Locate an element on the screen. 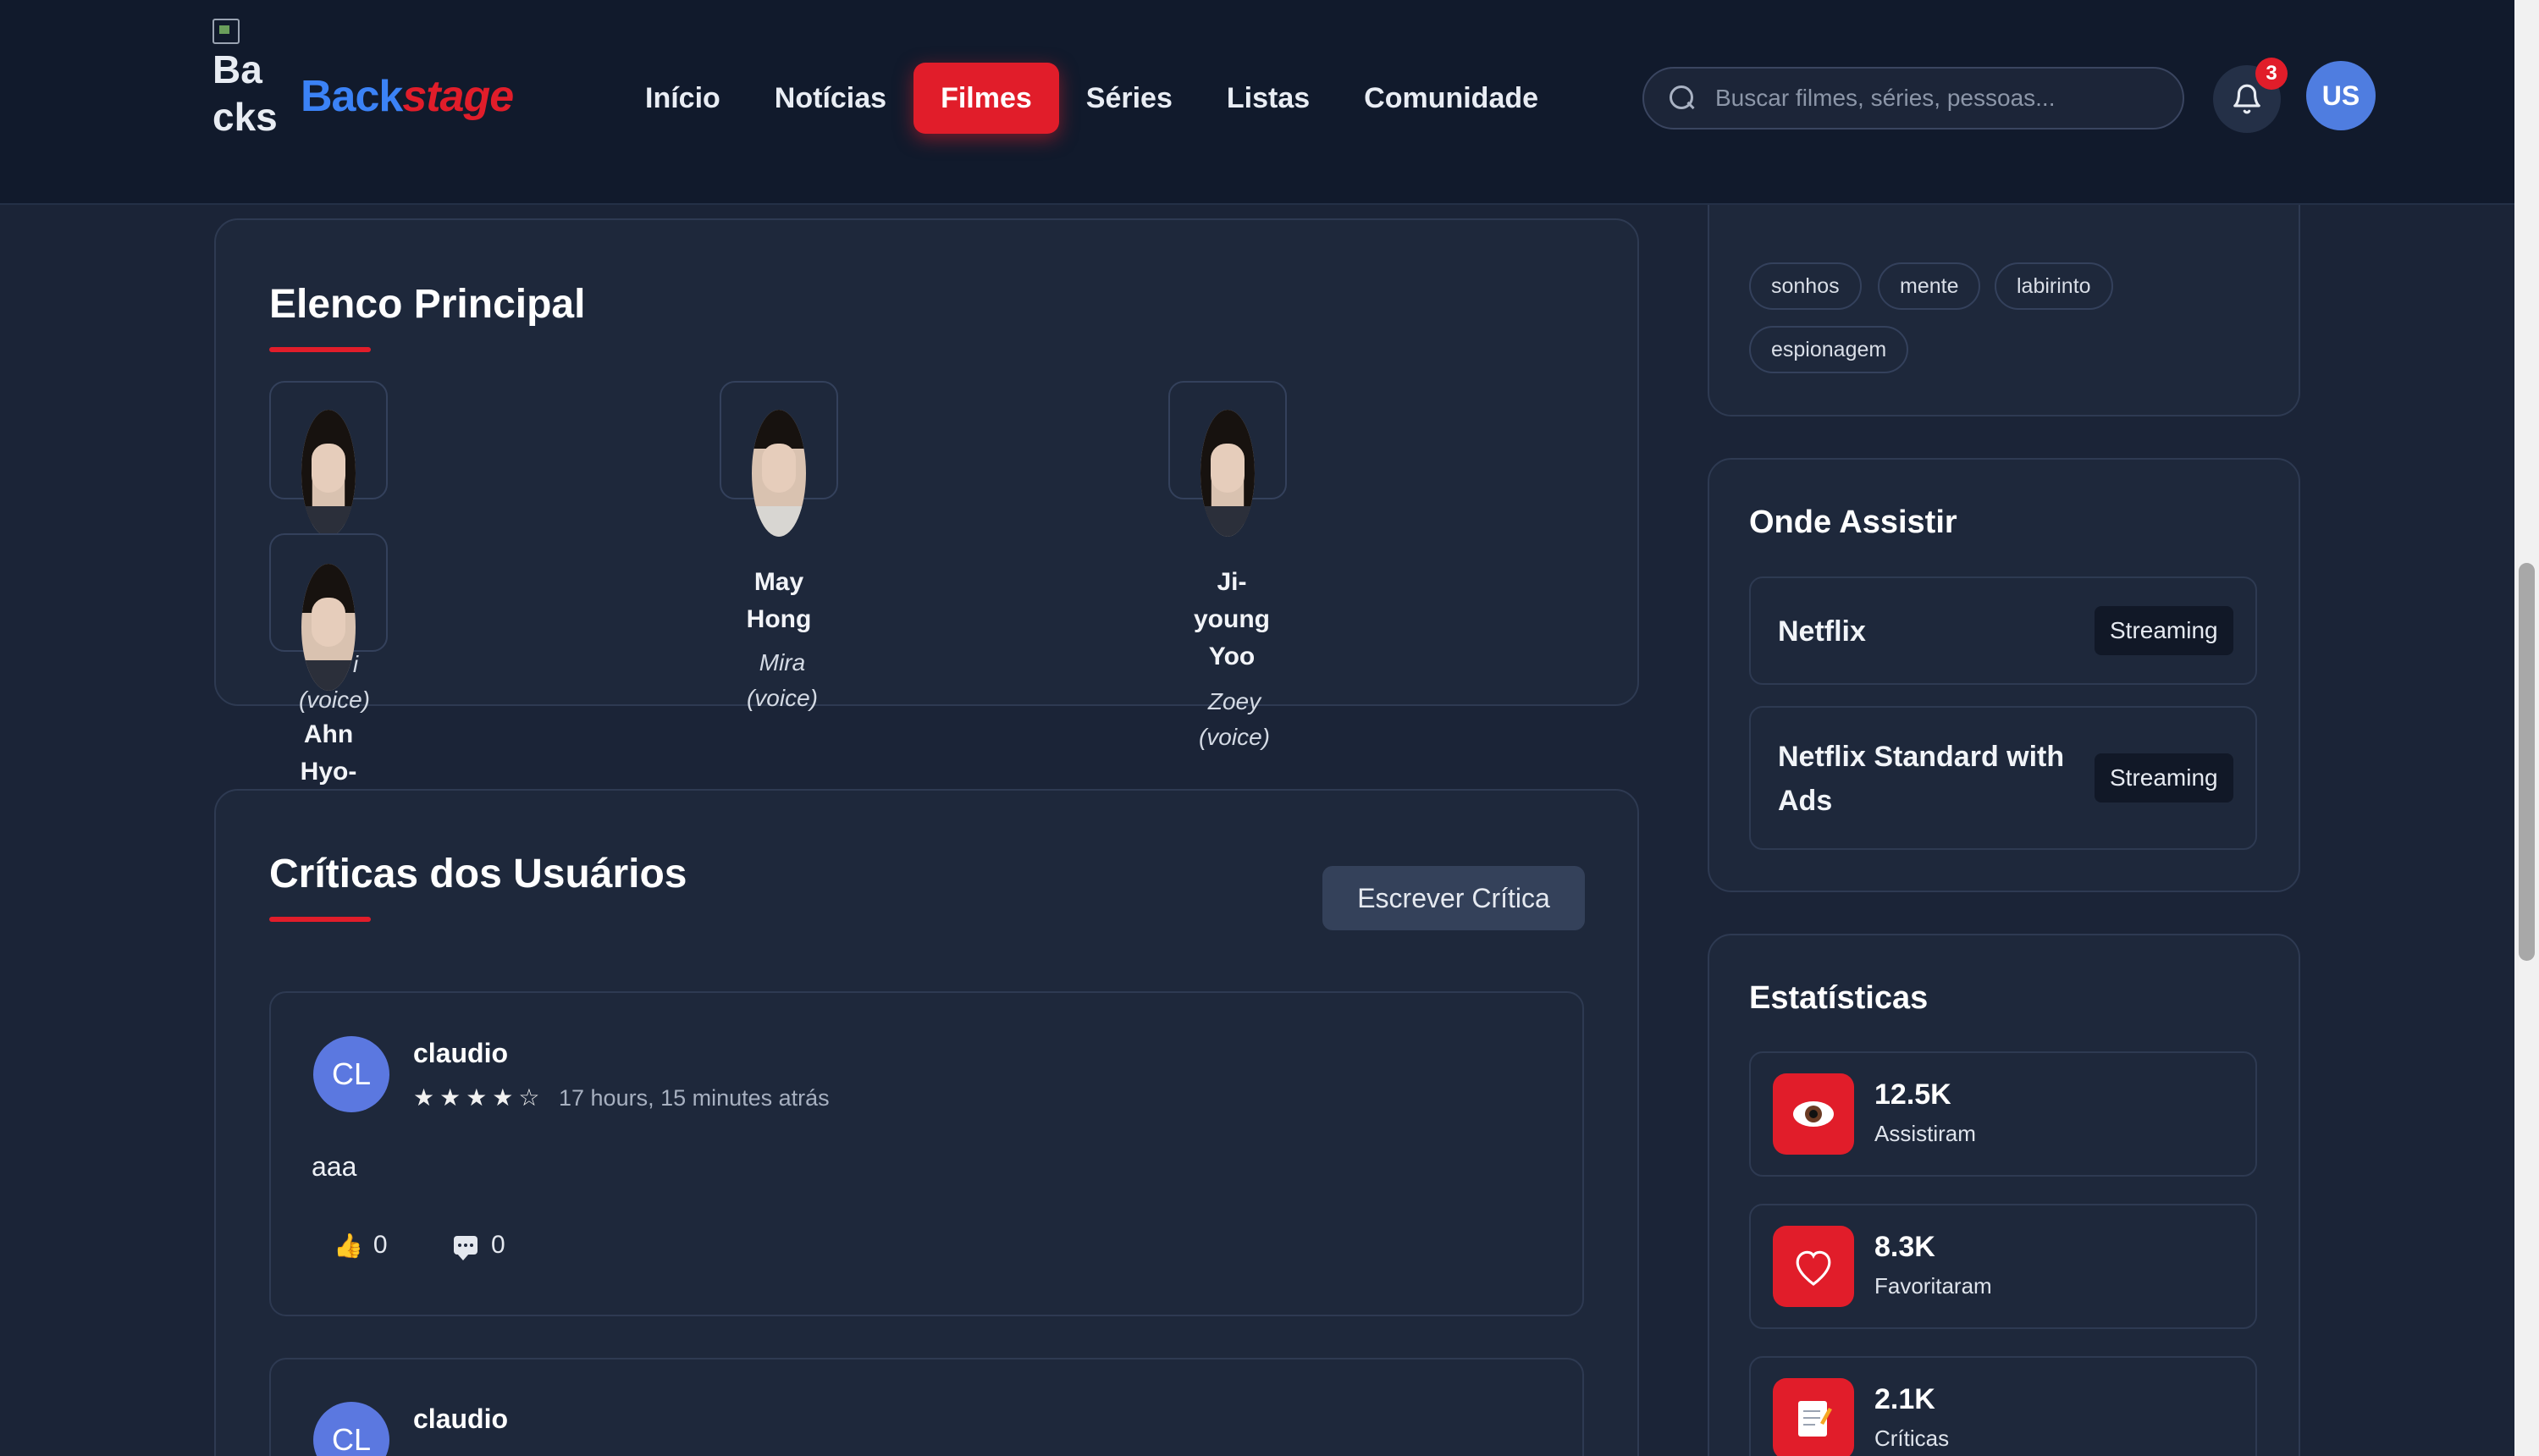  cast-role: (voice) is located at coordinates (334, 700).